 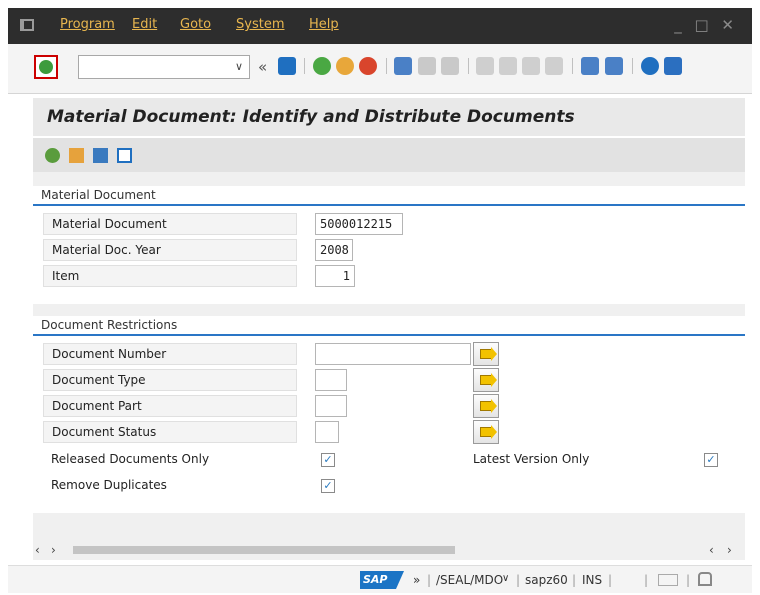 I want to click on sap-logo: SAP, so click(x=382, y=580).